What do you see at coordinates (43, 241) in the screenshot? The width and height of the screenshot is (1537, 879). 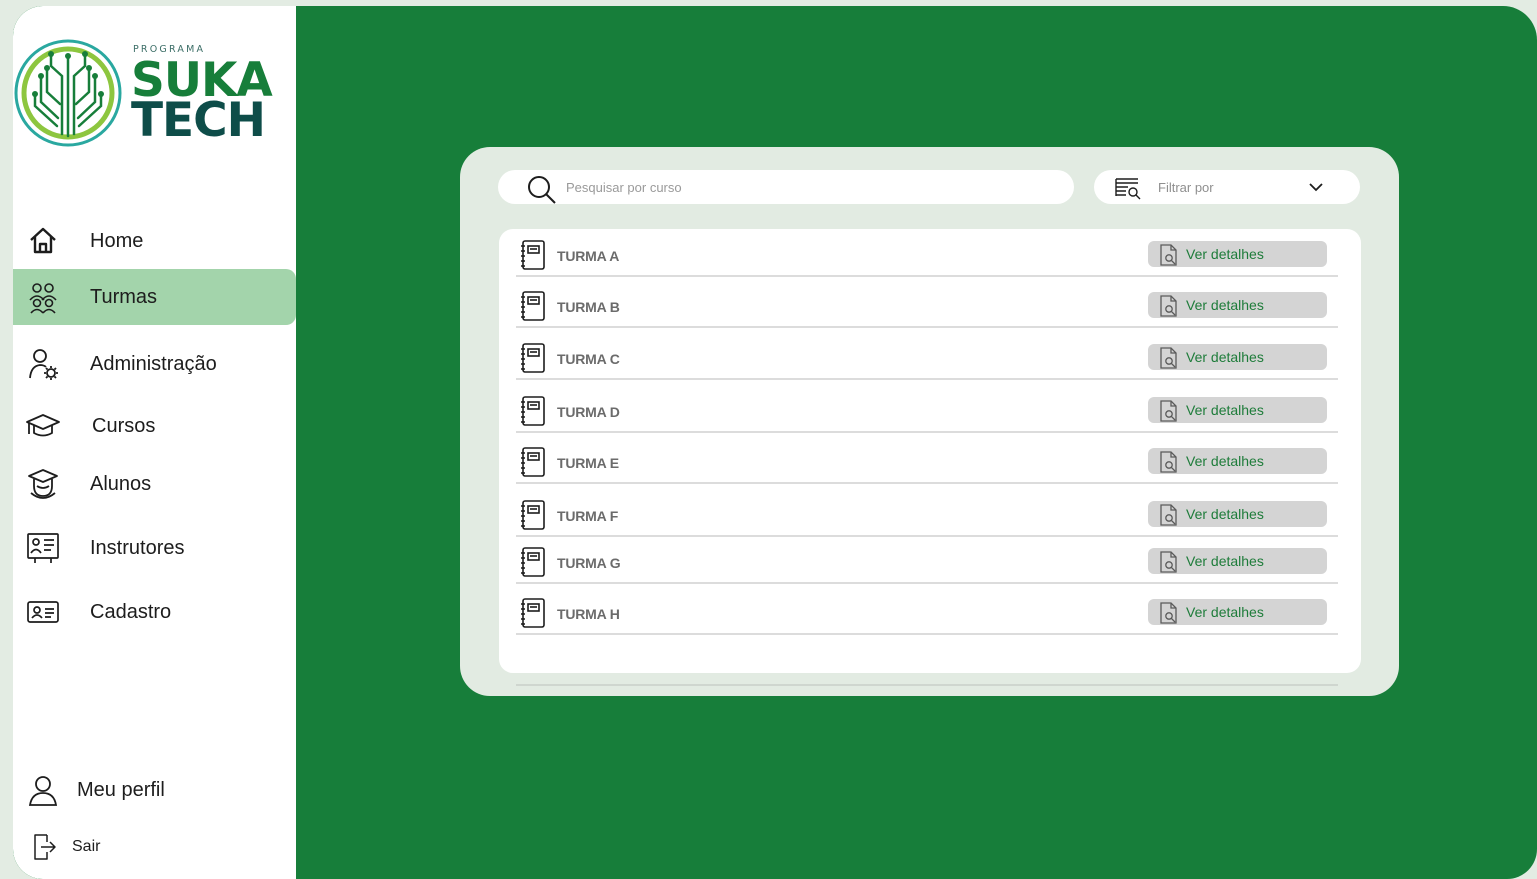 I see `home-icon` at bounding box center [43, 241].